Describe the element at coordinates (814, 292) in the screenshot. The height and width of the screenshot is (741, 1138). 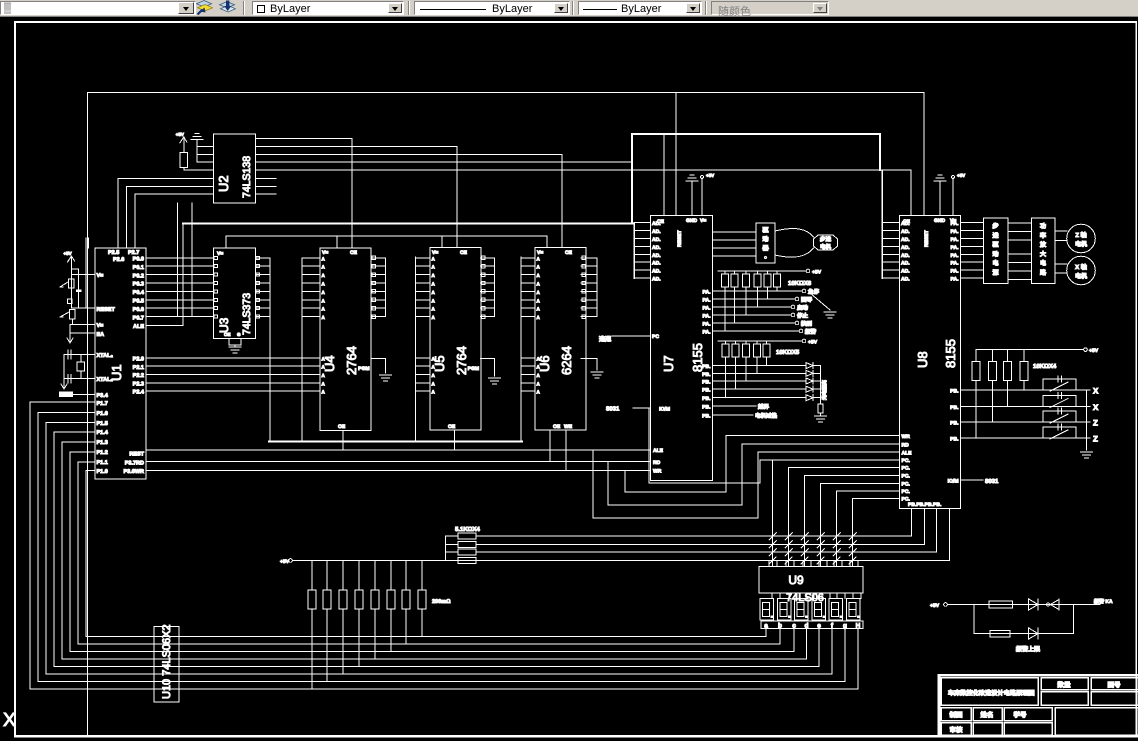
I see `svg-text: 急停` at that location.